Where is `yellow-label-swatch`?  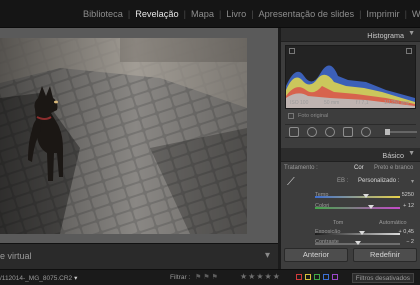
yellow-label-swatch is located at coordinates (308, 277).